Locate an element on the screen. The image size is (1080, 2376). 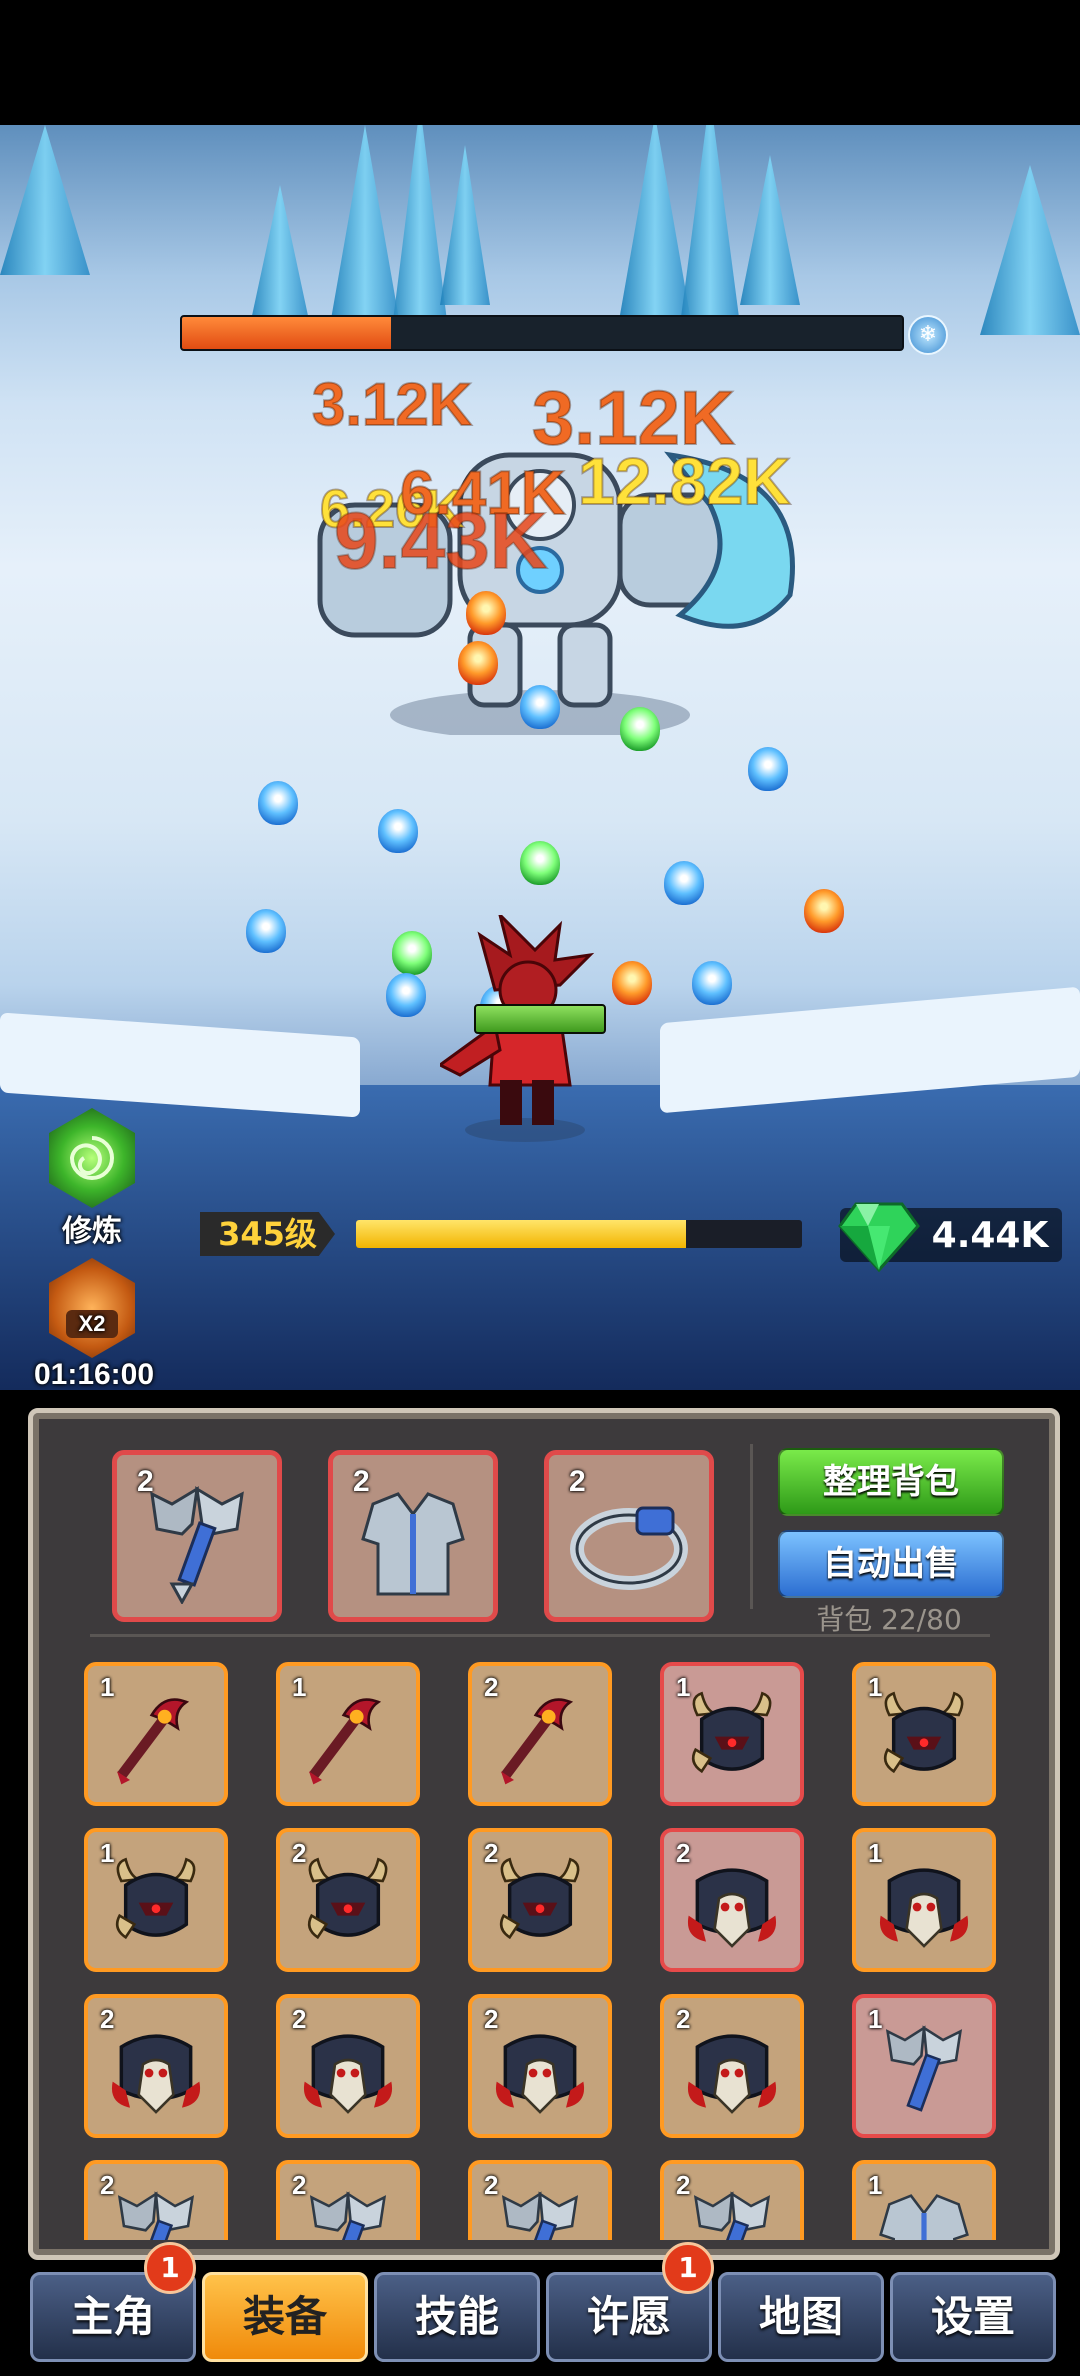
equipped-weapon-slot: 2 is located at coordinates (197, 1536).